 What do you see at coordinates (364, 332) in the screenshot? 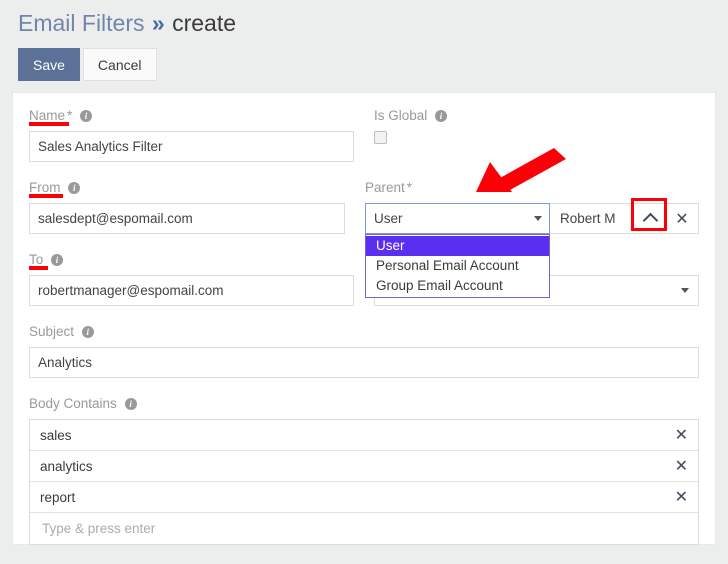
I see `label-block-subject: Subject i` at bounding box center [364, 332].